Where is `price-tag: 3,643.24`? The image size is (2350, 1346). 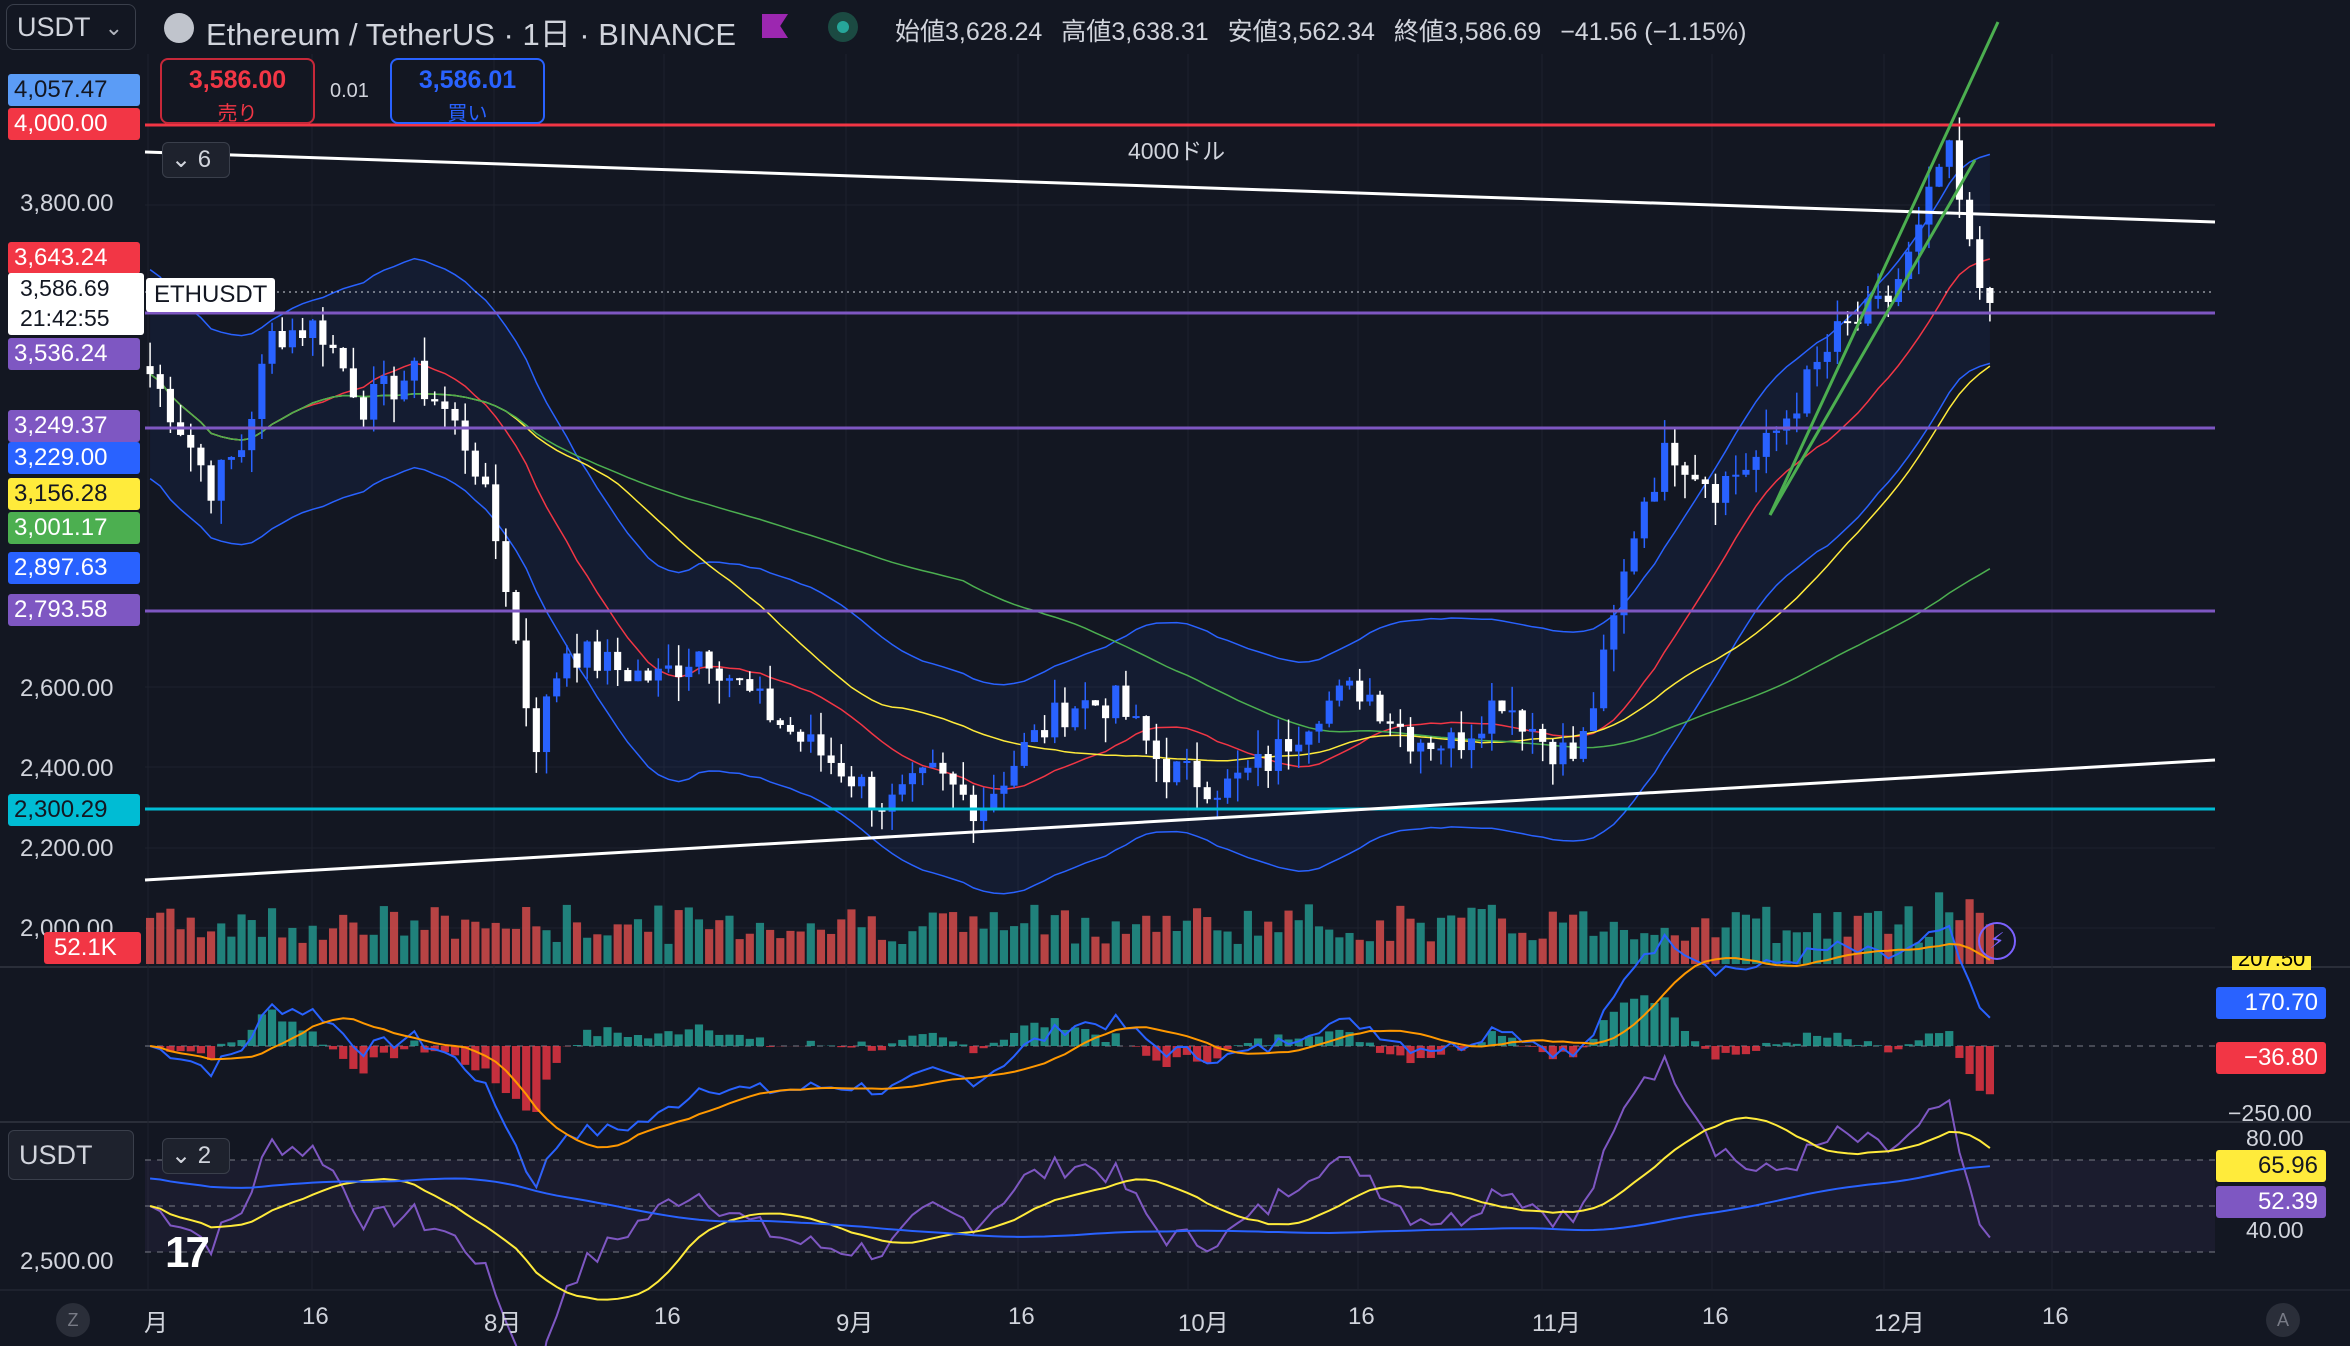 price-tag: 3,643.24 is located at coordinates (74, 258).